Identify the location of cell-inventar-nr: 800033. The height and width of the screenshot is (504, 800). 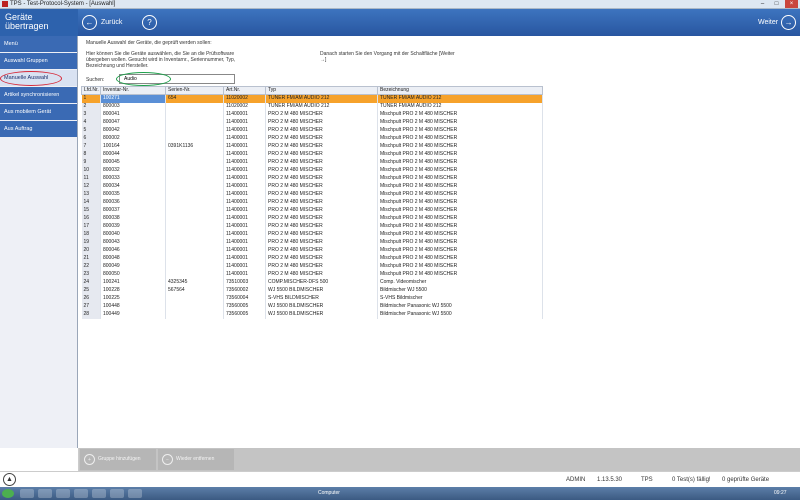
(133, 178).